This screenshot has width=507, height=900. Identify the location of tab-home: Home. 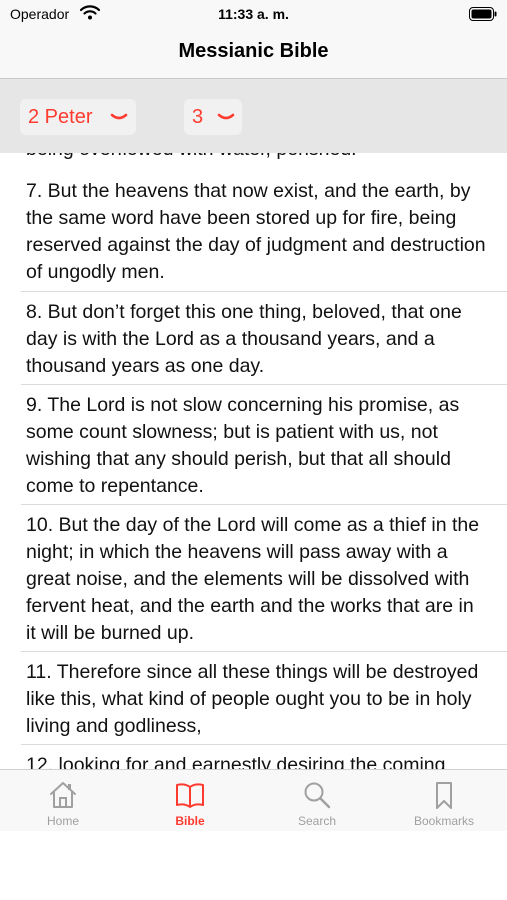
(63, 800).